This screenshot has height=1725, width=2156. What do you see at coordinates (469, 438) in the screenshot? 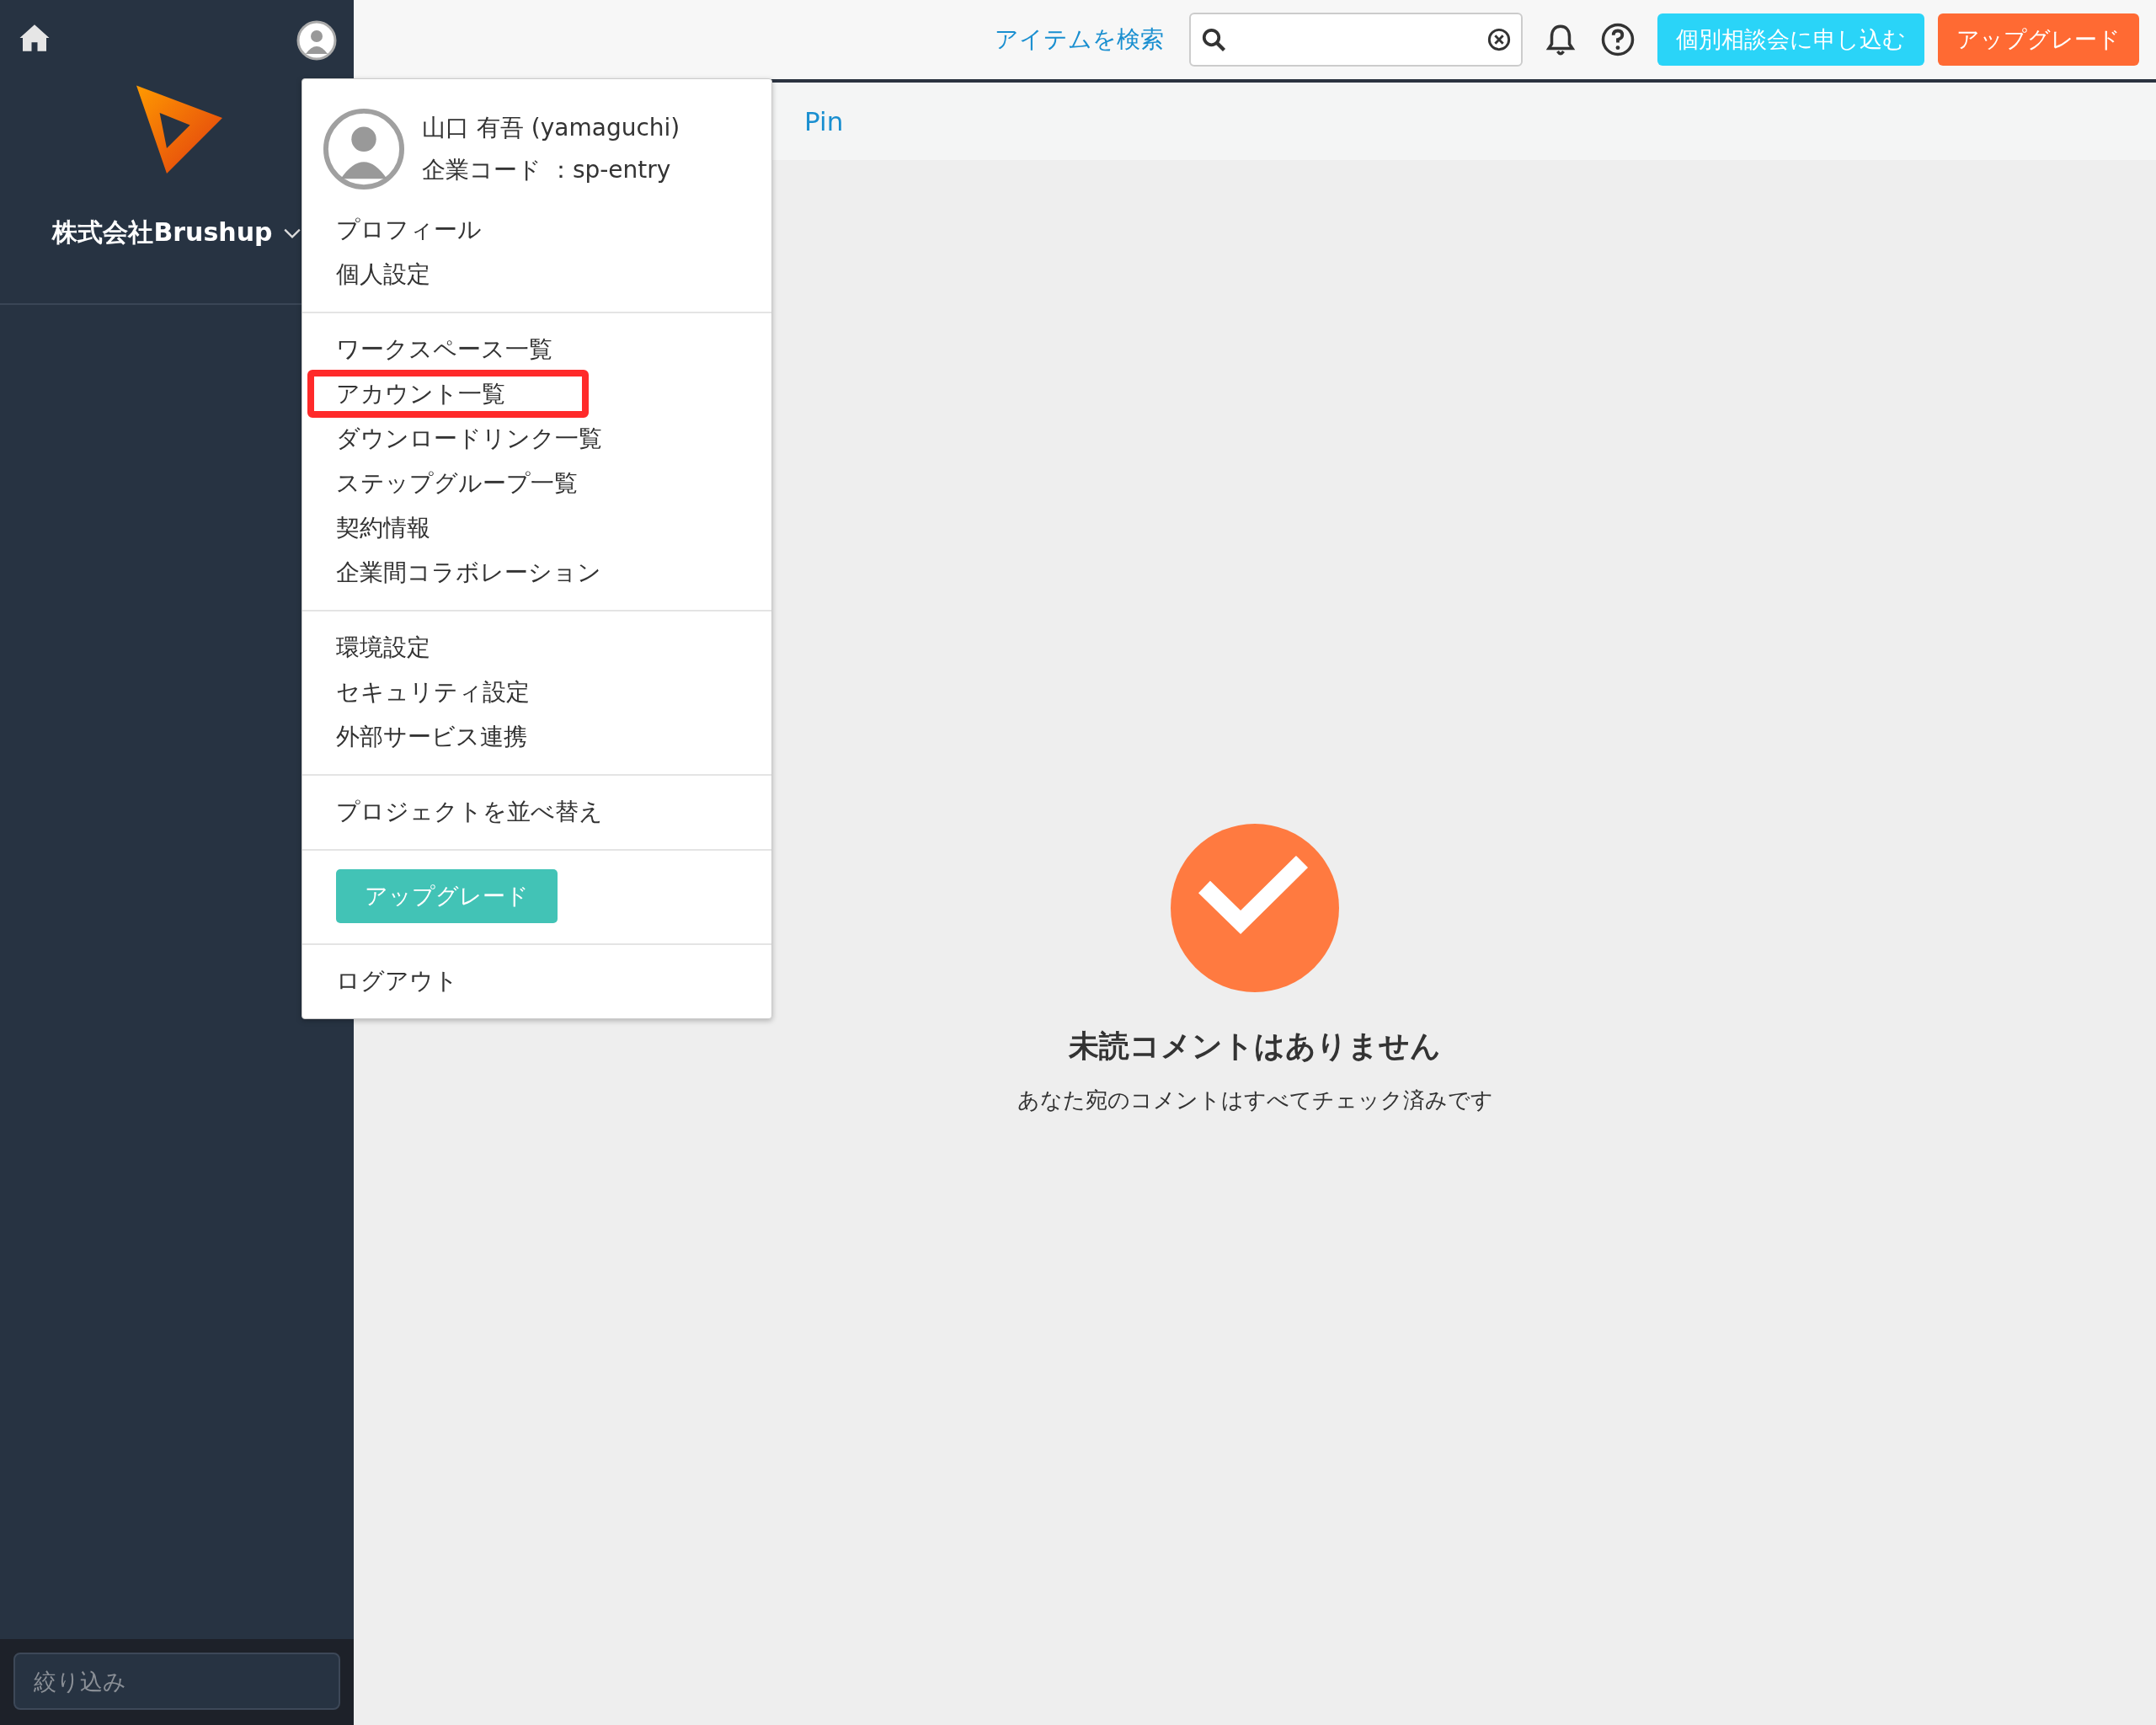
I see `menu-item: ダウンロードリンク一覧` at bounding box center [469, 438].